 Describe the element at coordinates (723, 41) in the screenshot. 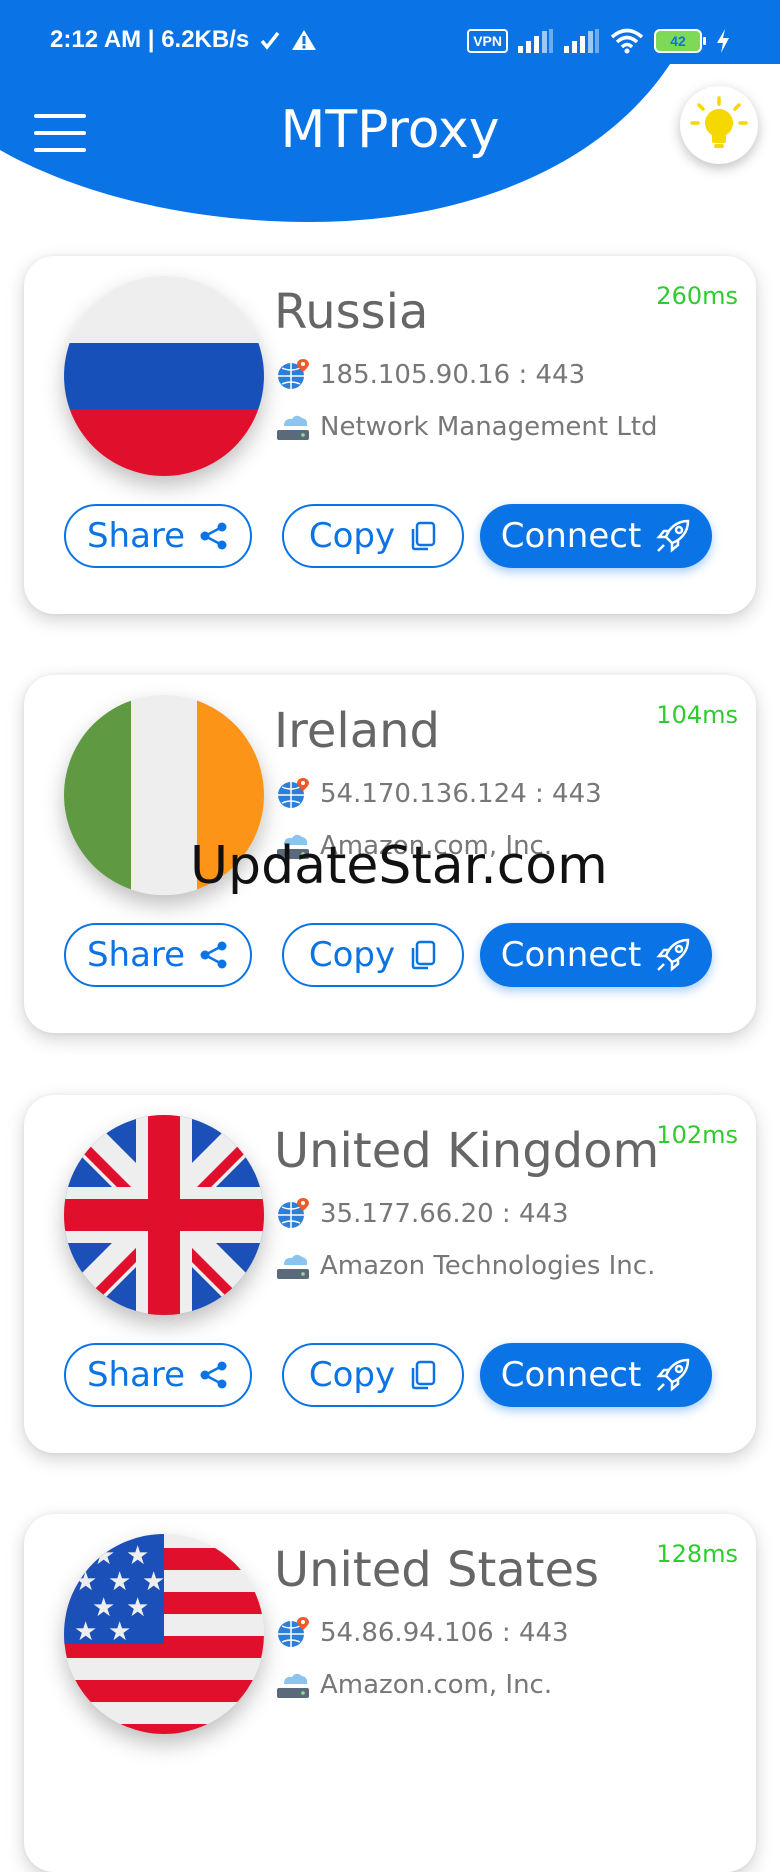

I see `charging-icon` at that location.